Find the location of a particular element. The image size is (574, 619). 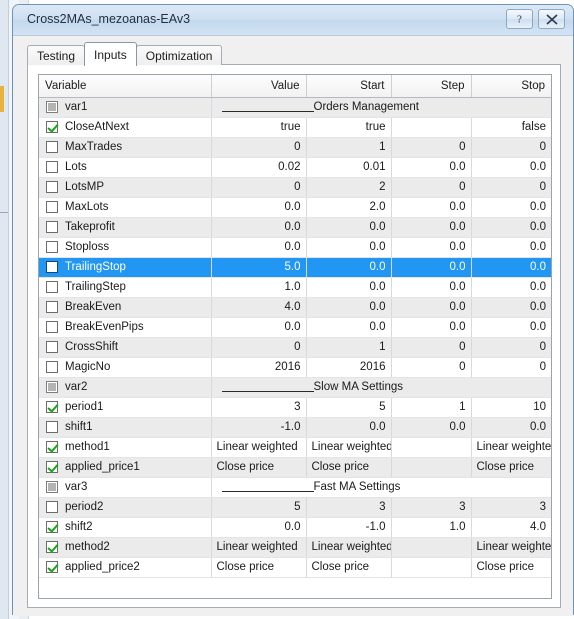

cell-value: -1.0 is located at coordinates (259, 427).